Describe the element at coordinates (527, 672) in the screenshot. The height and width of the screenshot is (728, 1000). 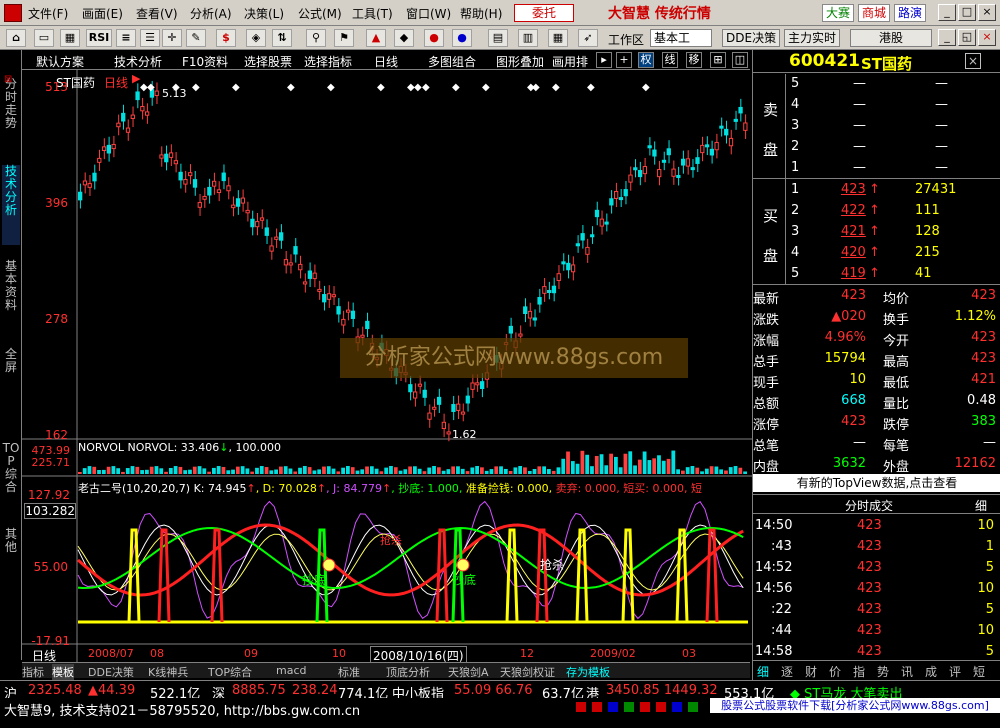
I see `btab-tianlang-warrant: 天狼剑权证` at that location.